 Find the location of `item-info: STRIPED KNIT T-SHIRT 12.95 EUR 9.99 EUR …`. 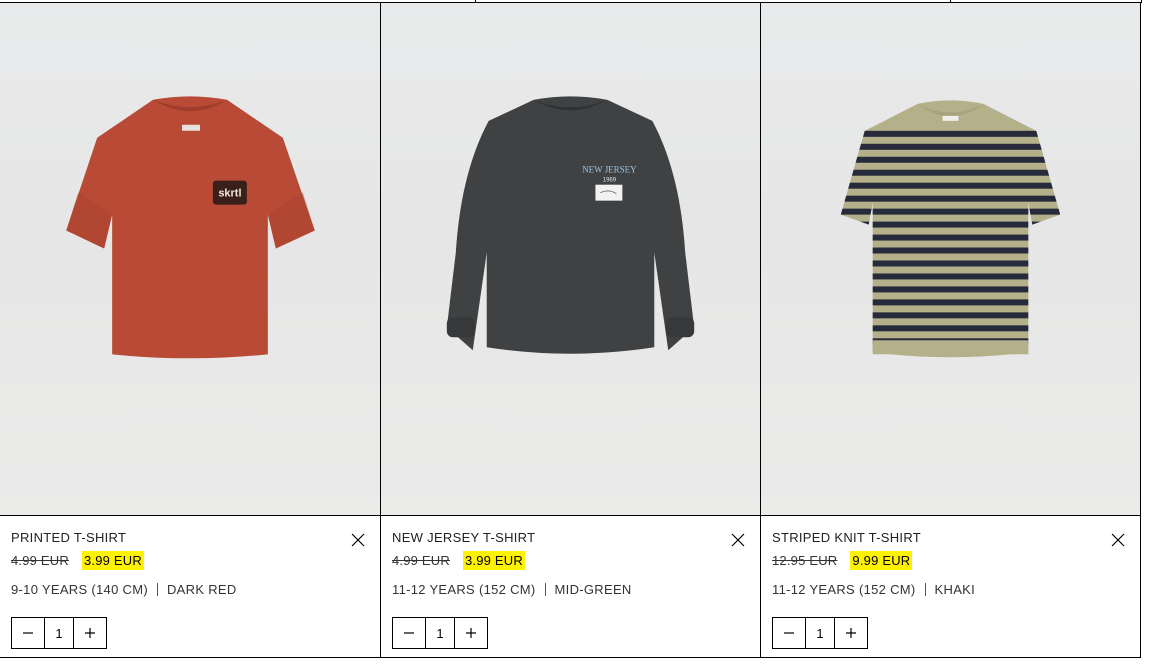

item-info: STRIPED KNIT T-SHIRT 12.95 EUR 9.99 EUR … is located at coordinates (950, 563).